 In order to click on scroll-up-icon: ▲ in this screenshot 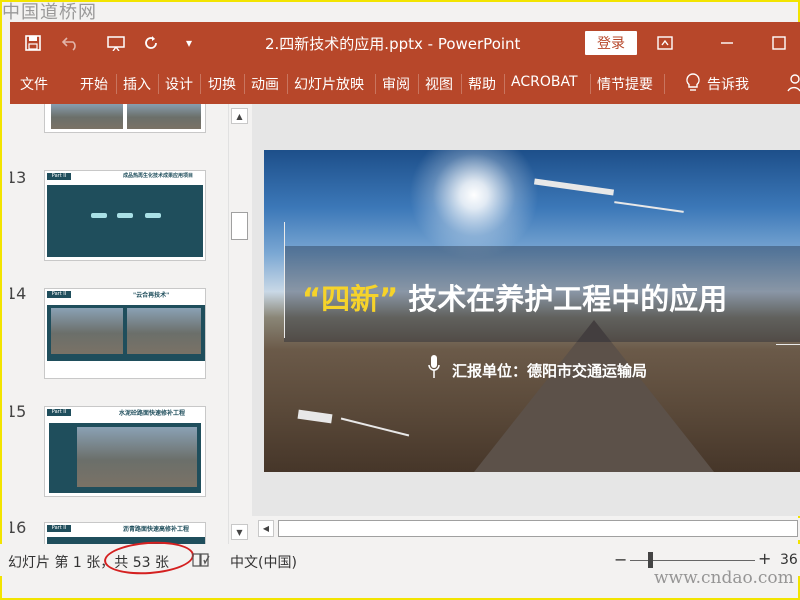, I will do `click(239, 116)`.